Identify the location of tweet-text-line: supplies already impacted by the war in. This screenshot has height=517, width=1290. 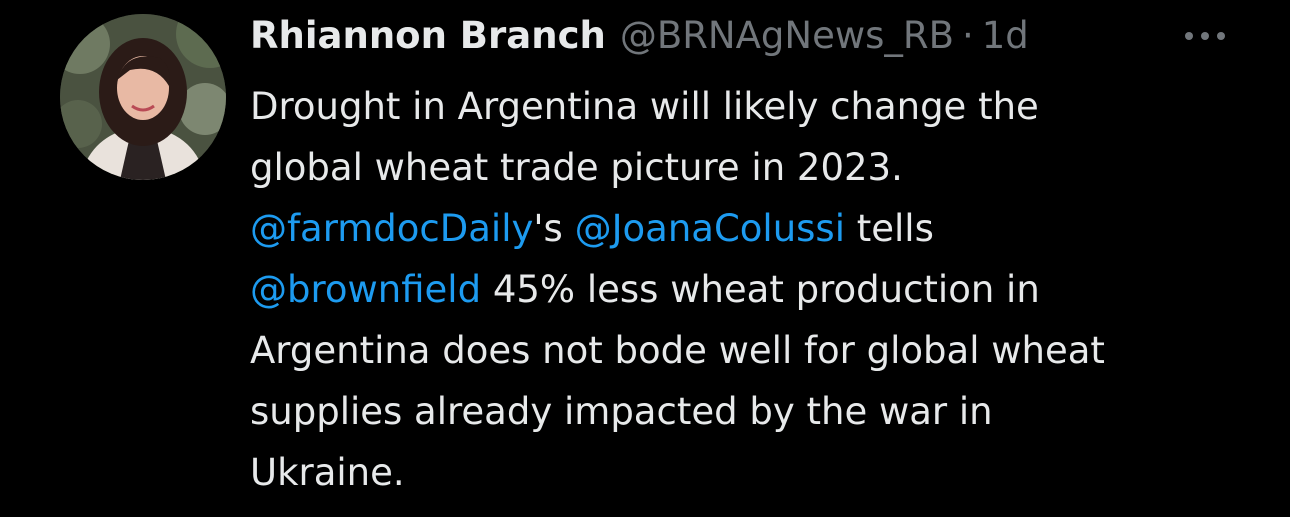
(621, 411).